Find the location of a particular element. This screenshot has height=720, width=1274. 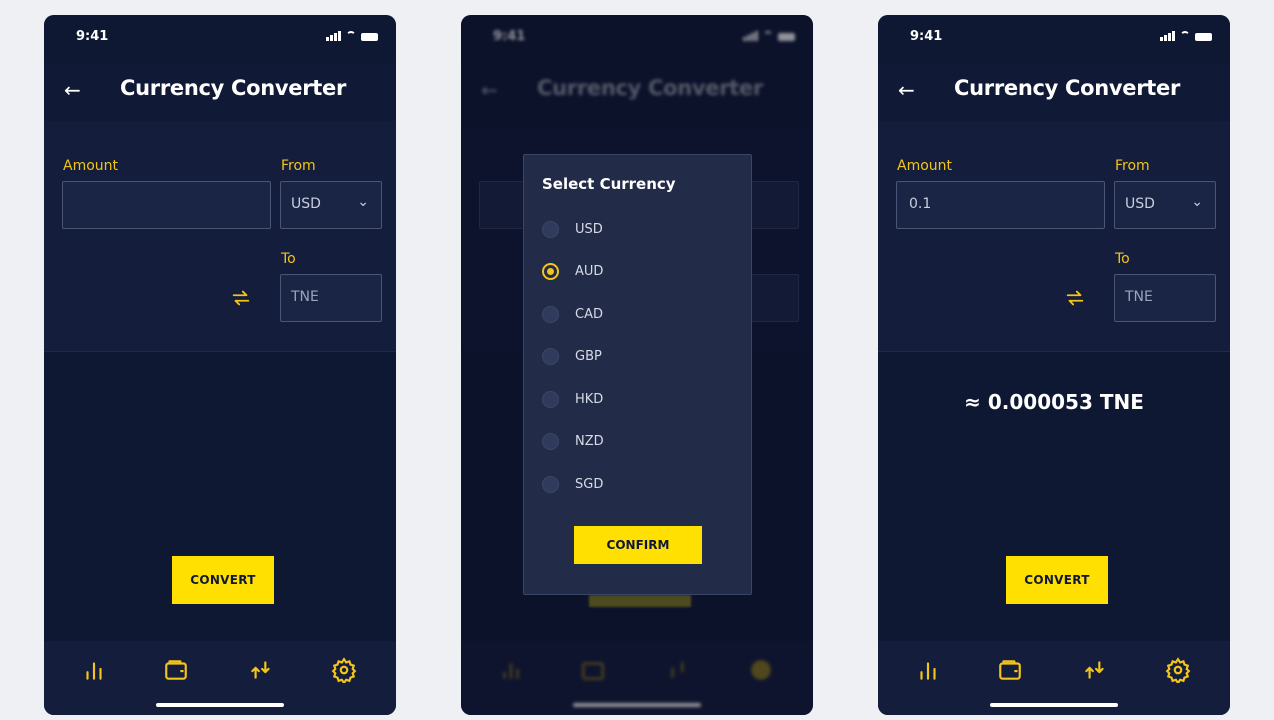

amount-input: 0.1 is located at coordinates (1000, 205).